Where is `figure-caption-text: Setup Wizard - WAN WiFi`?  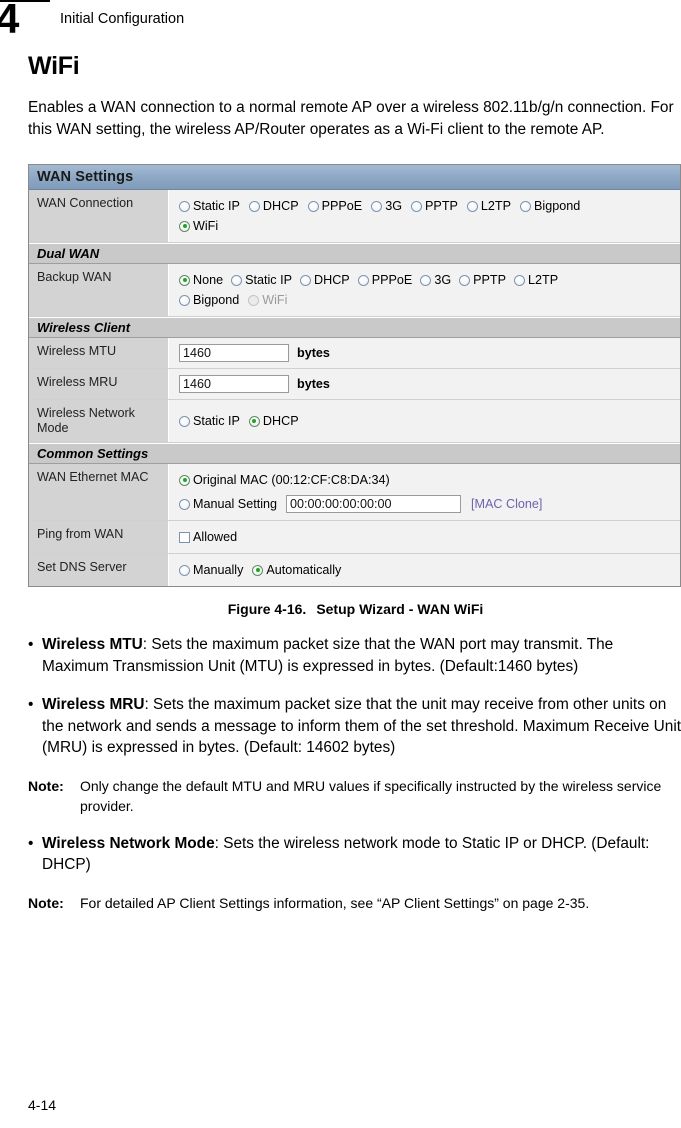
figure-caption-text: Setup Wizard - WAN WiFi is located at coordinates (400, 609).